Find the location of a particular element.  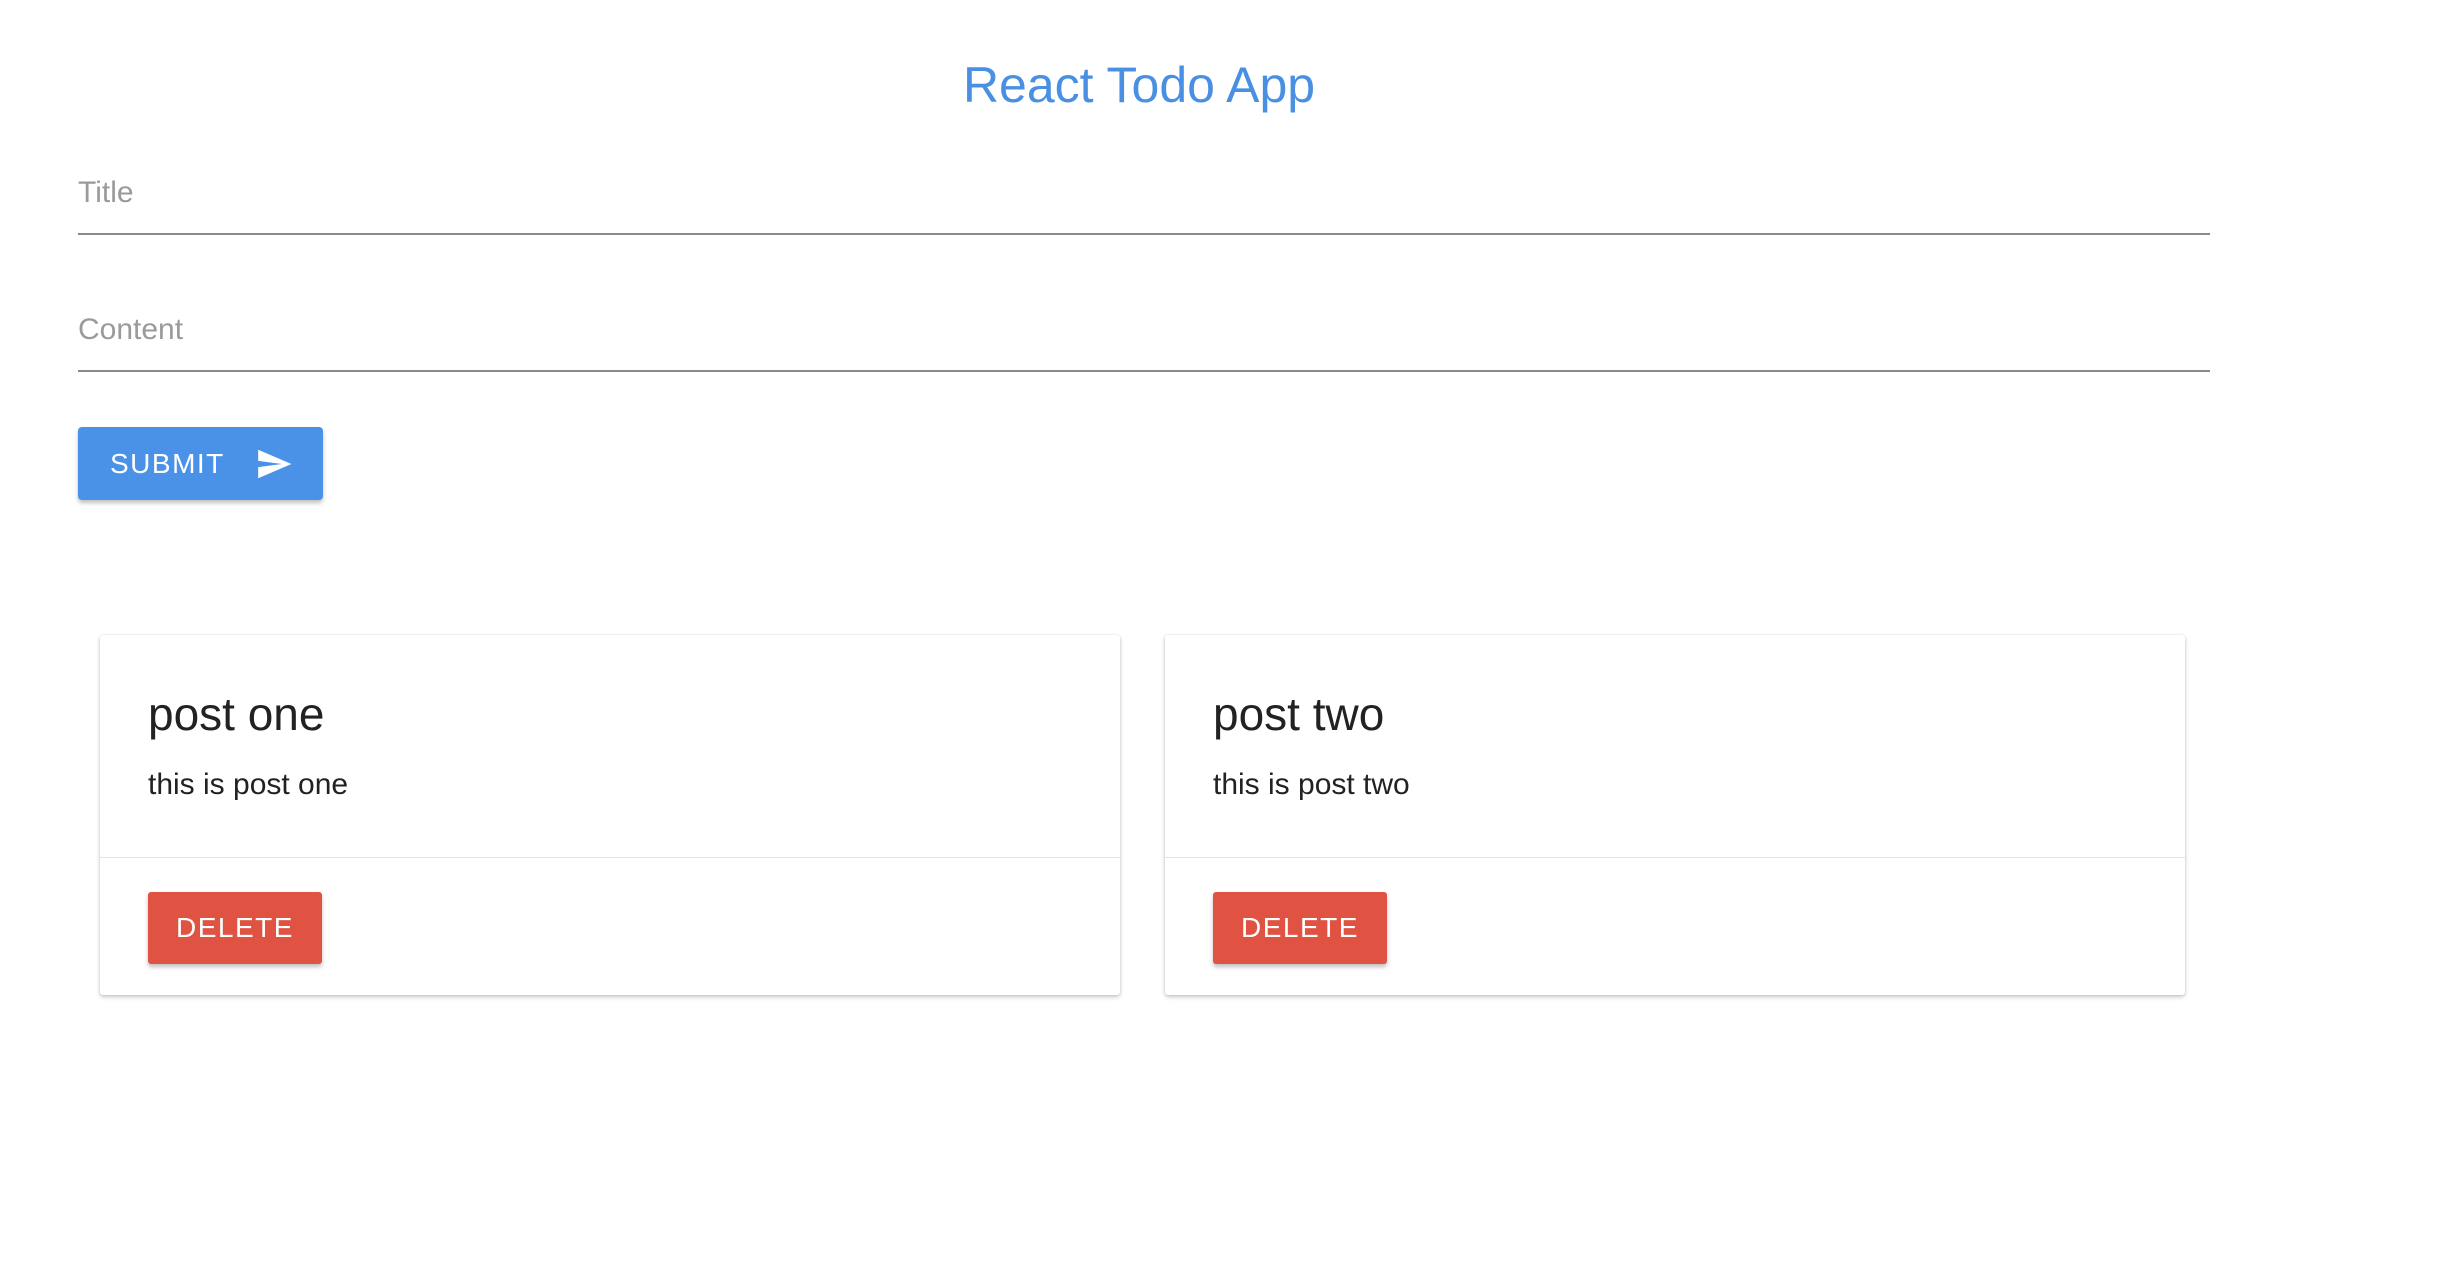

post-title: post two is located at coordinates (1299, 714).